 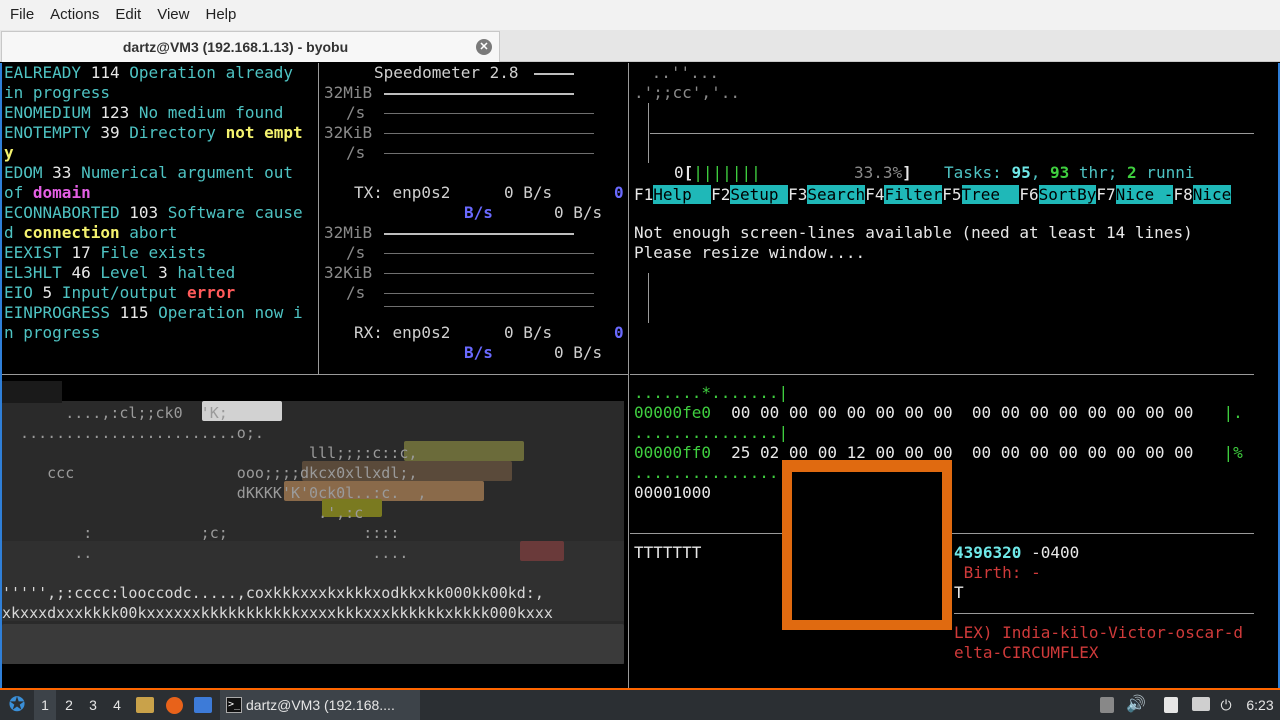 I want to click on fkey-filter-button: Filter, so click(x=913, y=194).